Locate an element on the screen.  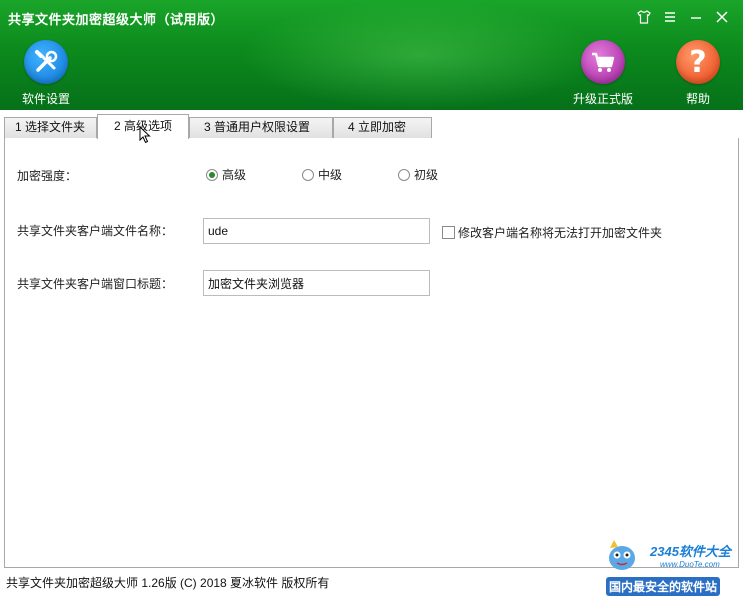
radio-selected-dot is located at coordinates (212, 174).